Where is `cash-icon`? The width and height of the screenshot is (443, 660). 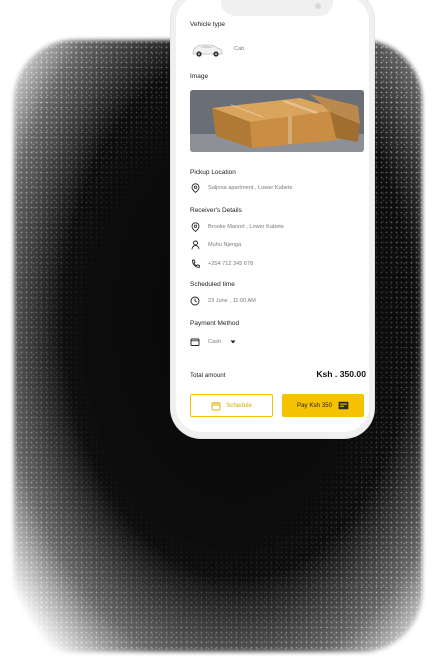 cash-icon is located at coordinates (343, 405).